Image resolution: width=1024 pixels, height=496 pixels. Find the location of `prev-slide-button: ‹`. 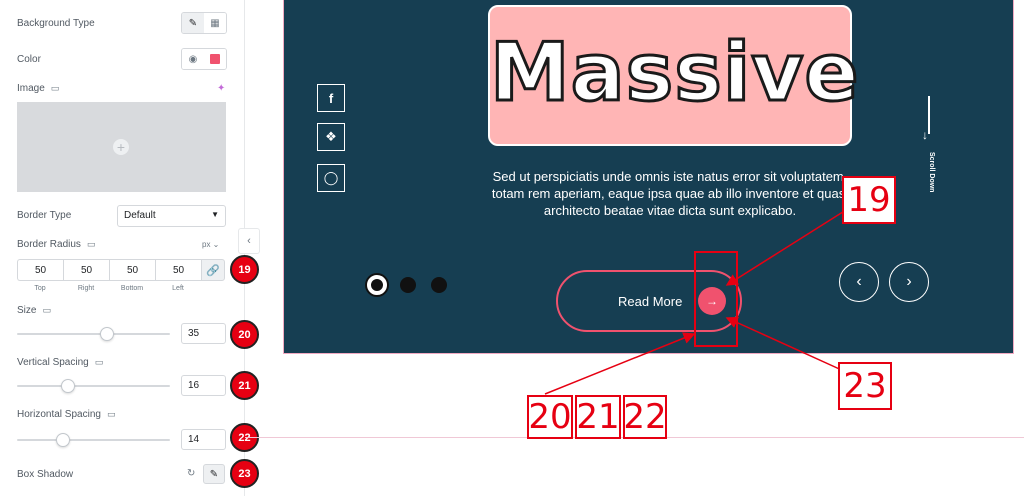

prev-slide-button: ‹ is located at coordinates (859, 282).